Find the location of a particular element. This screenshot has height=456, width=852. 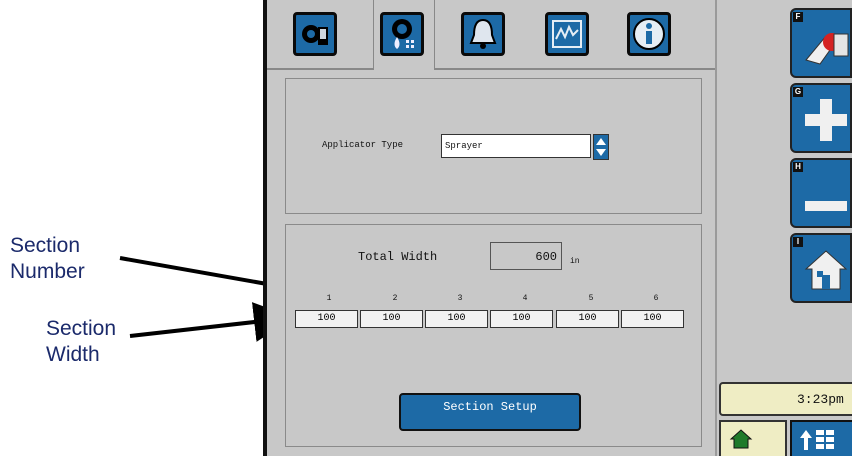

toggle-switch-icon is located at coordinates (827, 49).